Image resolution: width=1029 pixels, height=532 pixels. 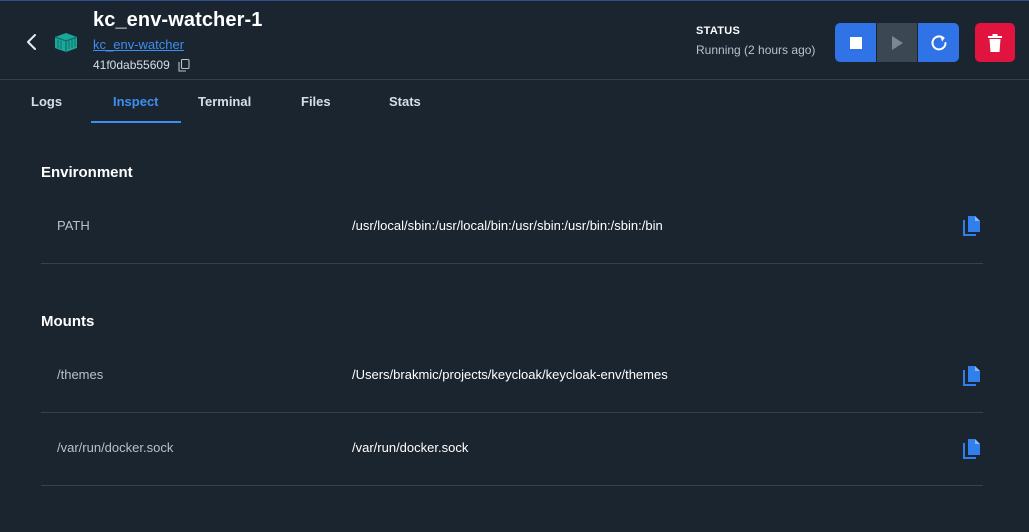 I want to click on tab-files: Files, so click(x=316, y=101).